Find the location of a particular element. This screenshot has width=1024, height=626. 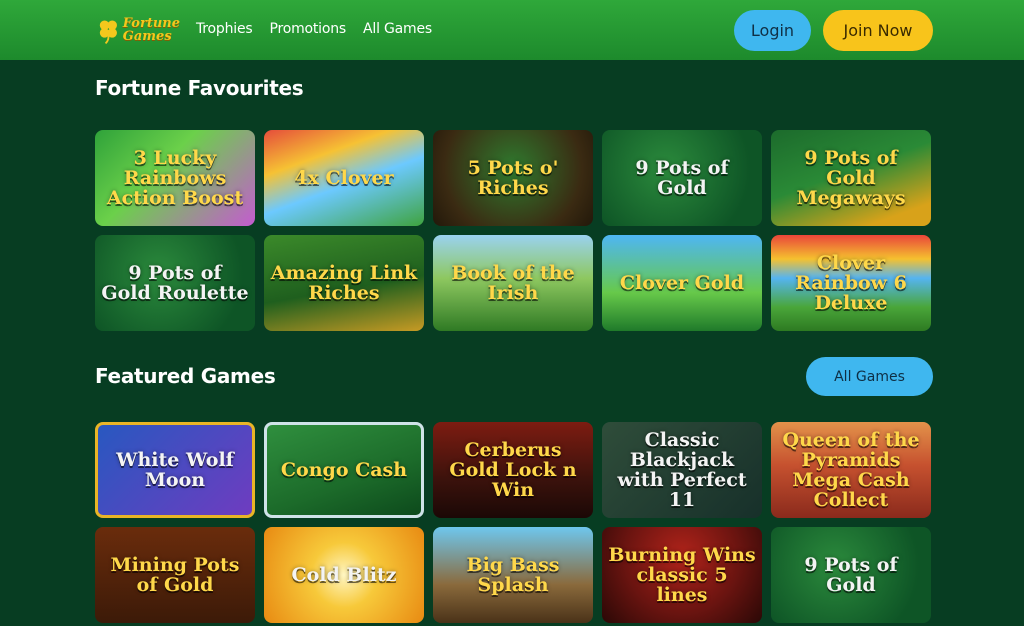

game-title: White Wolf Moon is located at coordinates (175, 470).